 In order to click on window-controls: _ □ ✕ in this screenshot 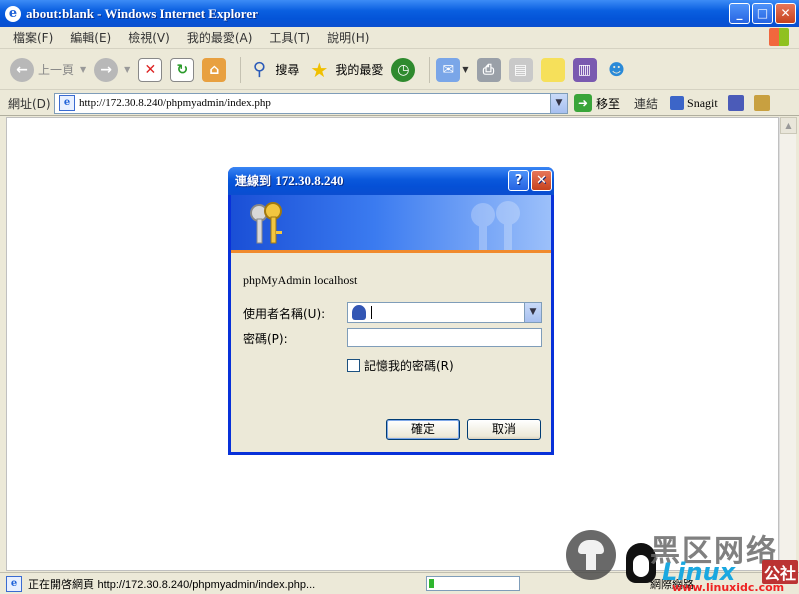, I will do `click(762, 13)`.